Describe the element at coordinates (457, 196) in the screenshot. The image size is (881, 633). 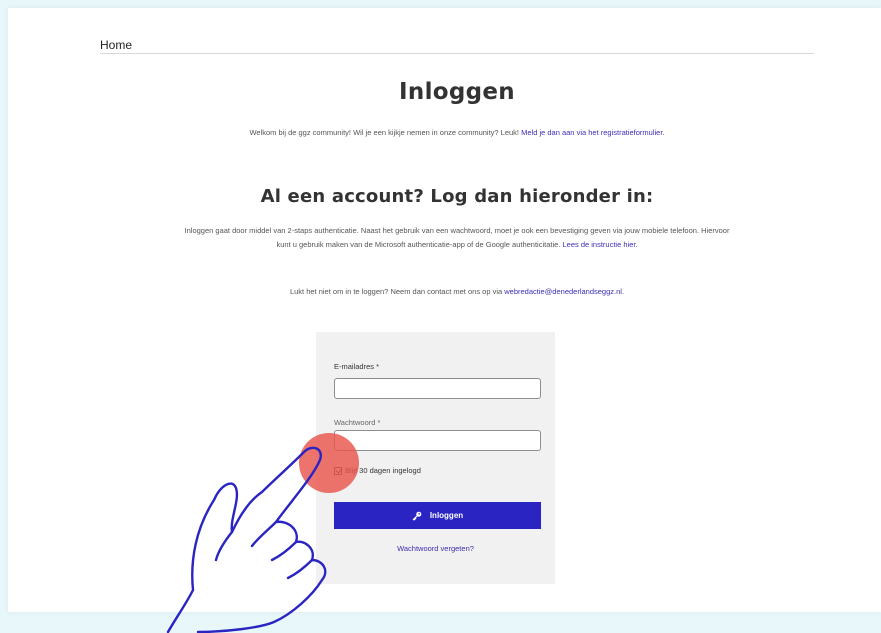
I see `section-title: Al een account? Log dan hieronder in:` at that location.